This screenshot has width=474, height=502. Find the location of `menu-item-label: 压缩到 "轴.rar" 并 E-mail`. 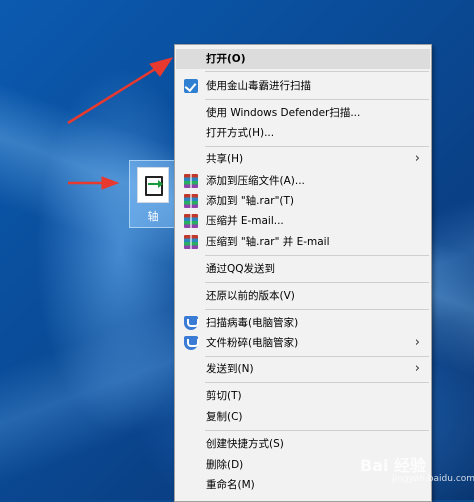

menu-item-label: 压缩到 "轴.rar" 并 E-mail is located at coordinates (268, 242).